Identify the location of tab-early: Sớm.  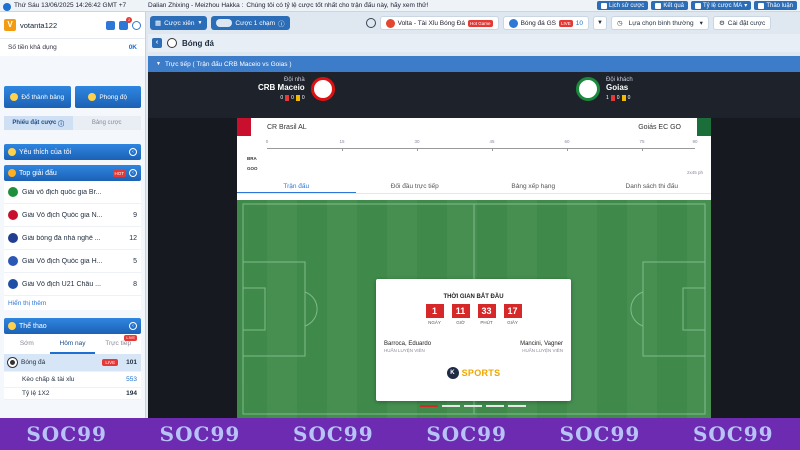
(27, 344).